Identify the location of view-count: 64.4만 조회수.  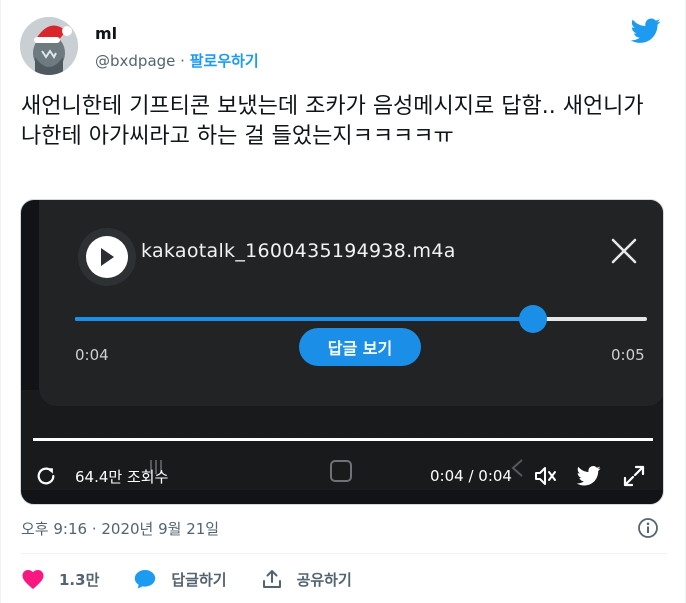
(122, 476).